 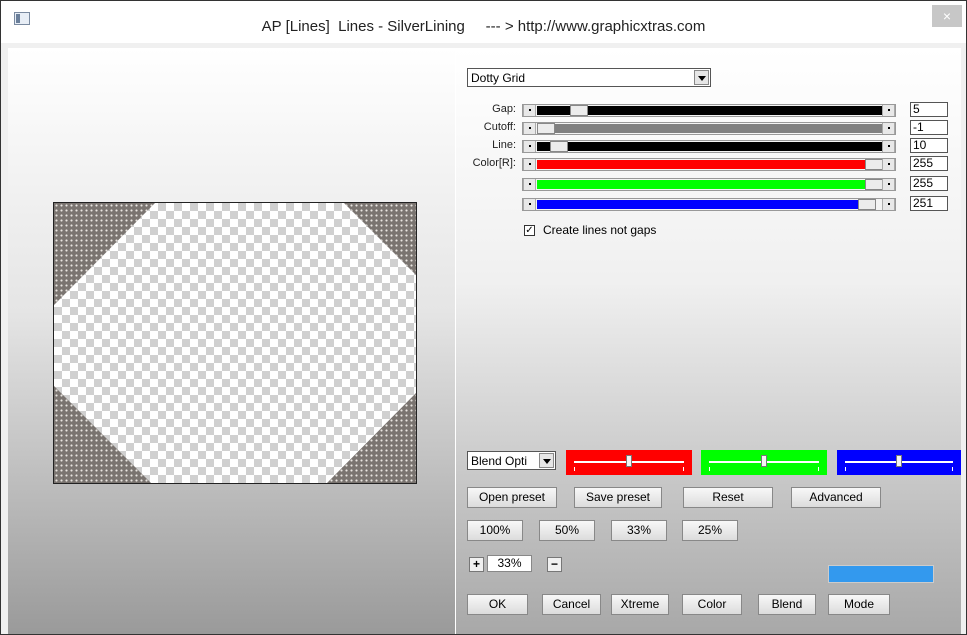 I want to click on zoom-25-button: 25%, so click(x=710, y=530).